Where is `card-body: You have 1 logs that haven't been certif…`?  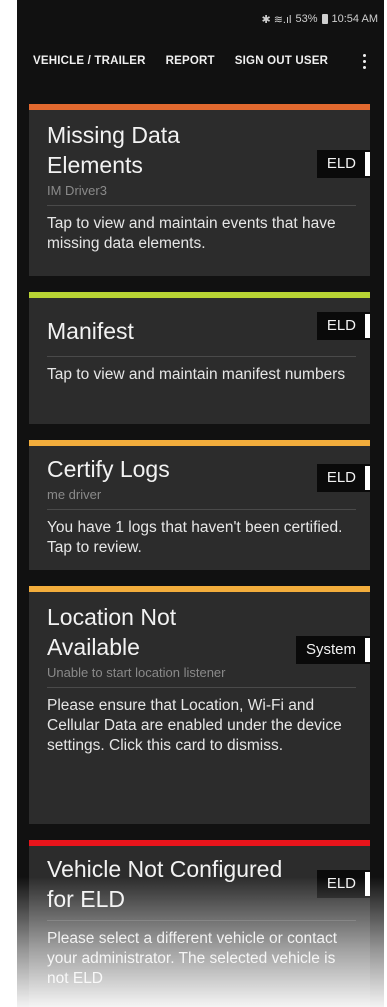
card-body: You have 1 logs that haven't been certif… is located at coordinates (195, 537).